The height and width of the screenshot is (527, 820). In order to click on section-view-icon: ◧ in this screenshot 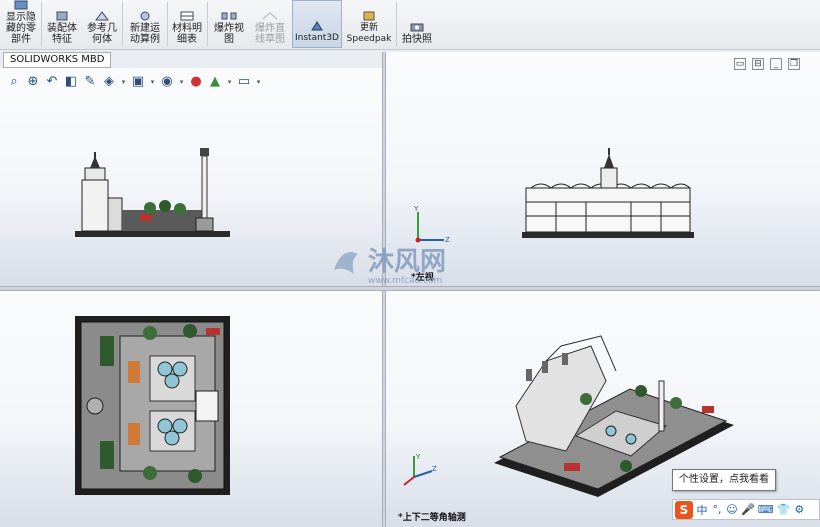, I will do `click(71, 82)`.